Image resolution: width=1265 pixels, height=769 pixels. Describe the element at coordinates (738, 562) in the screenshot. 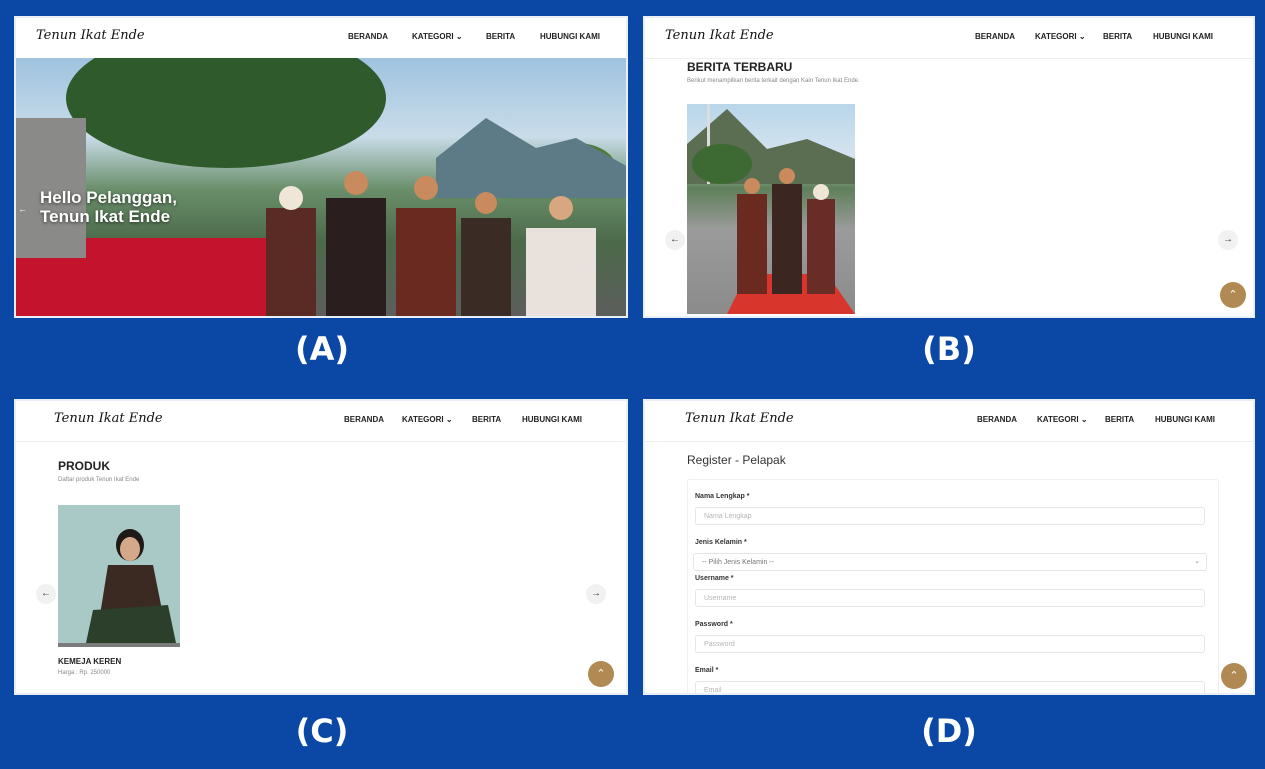

I see `jenis-kelamin-selected: -- Pilih Jenis Kelamin --` at that location.